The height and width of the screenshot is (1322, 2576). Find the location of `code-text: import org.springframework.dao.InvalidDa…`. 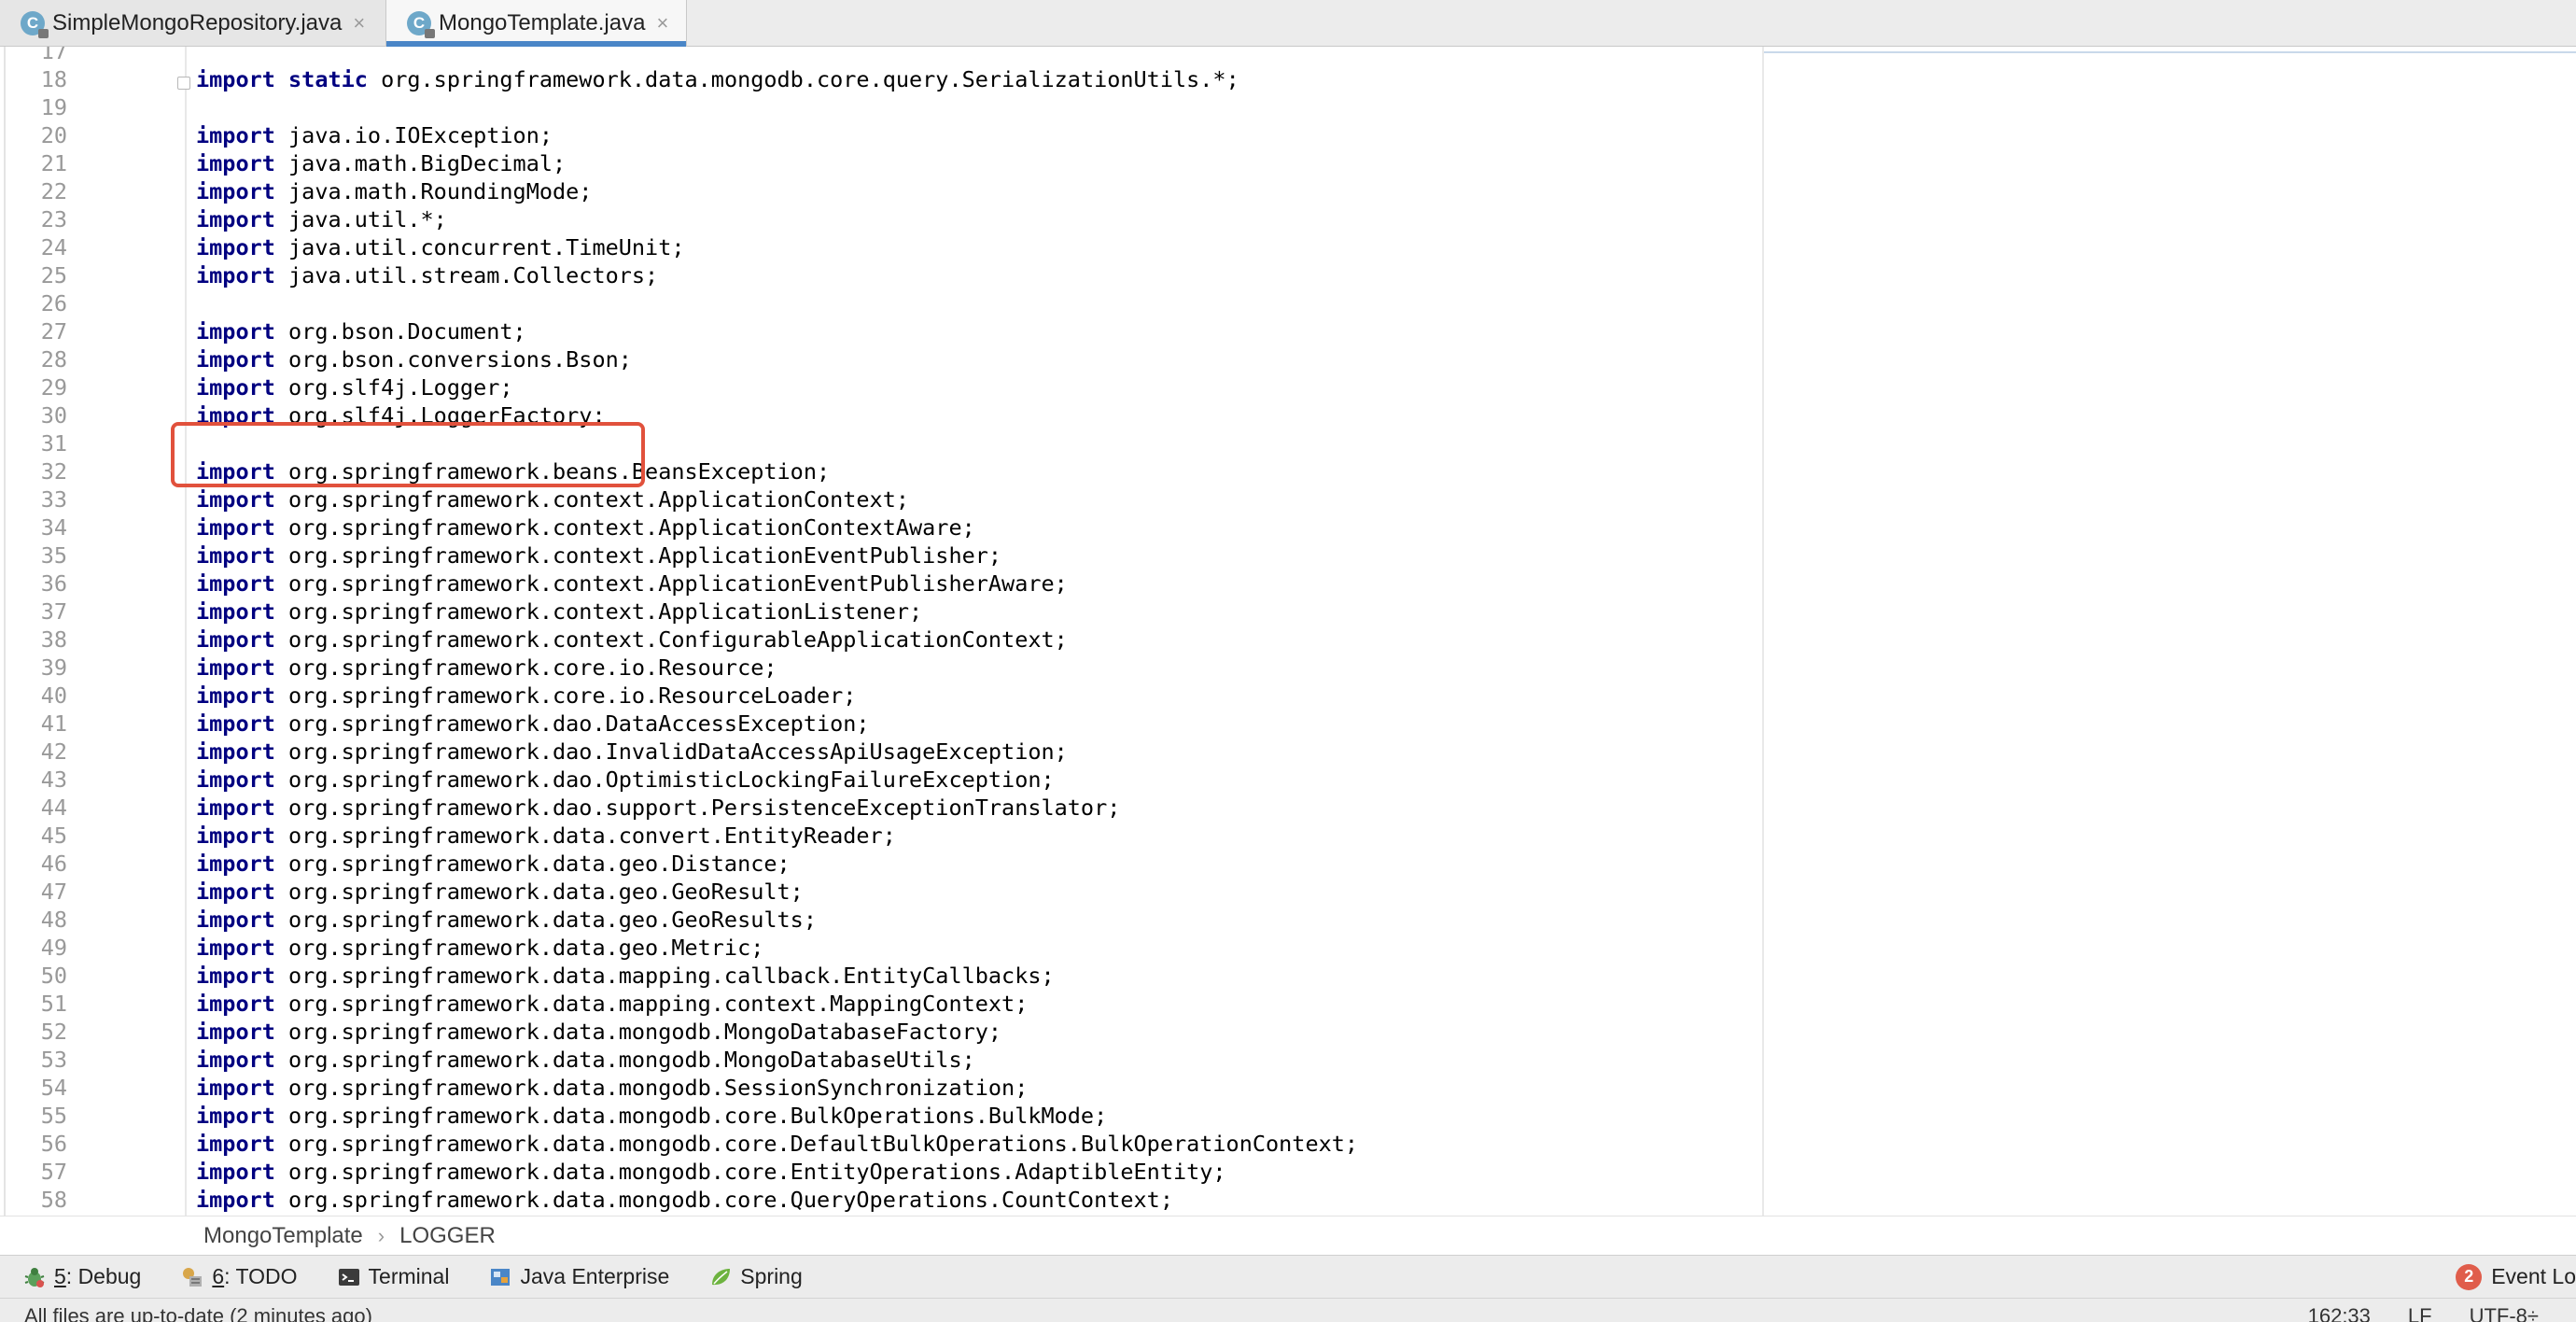

code-text: import org.springframework.dao.InvalidDa… is located at coordinates (632, 752).